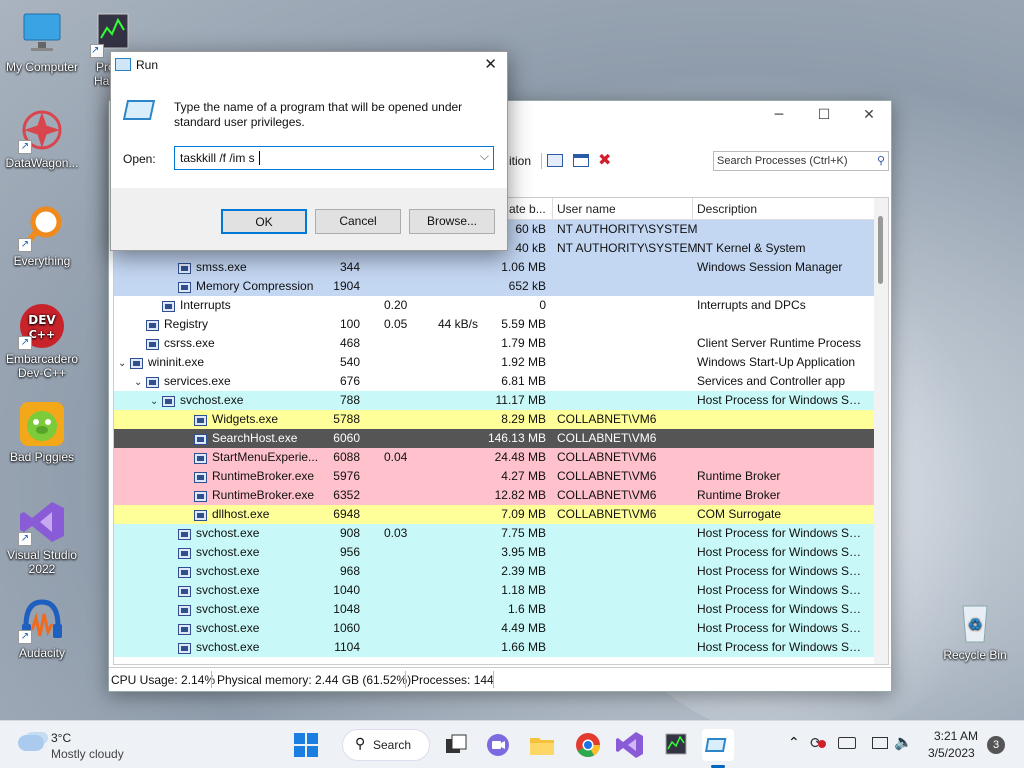 This screenshot has height=768, width=1024. I want to click on close-button: ✕, so click(869, 117).